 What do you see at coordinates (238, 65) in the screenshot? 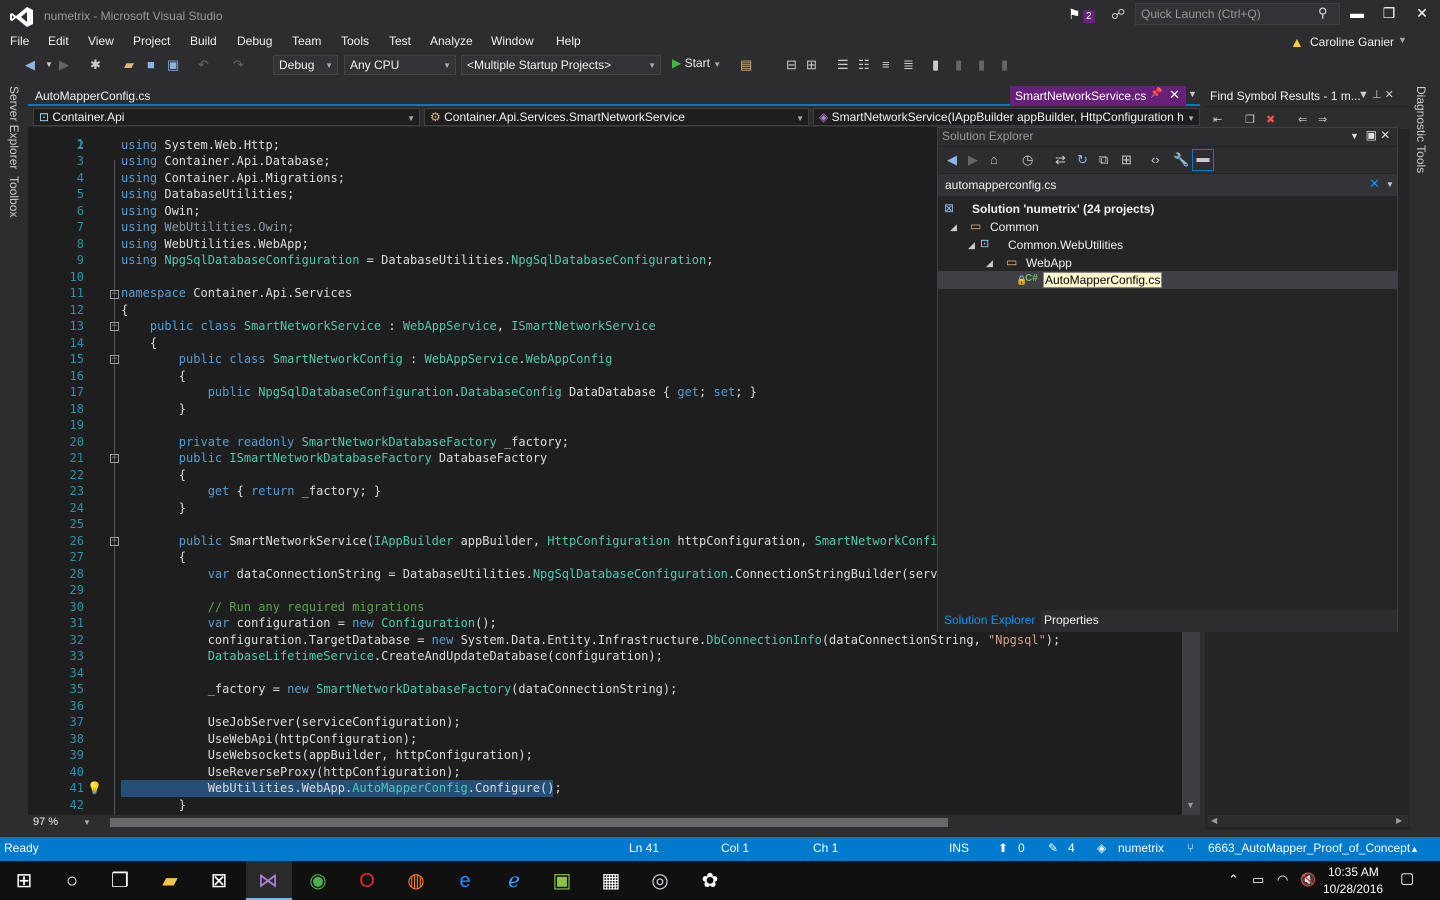
I see `redo-icon: ↷` at bounding box center [238, 65].